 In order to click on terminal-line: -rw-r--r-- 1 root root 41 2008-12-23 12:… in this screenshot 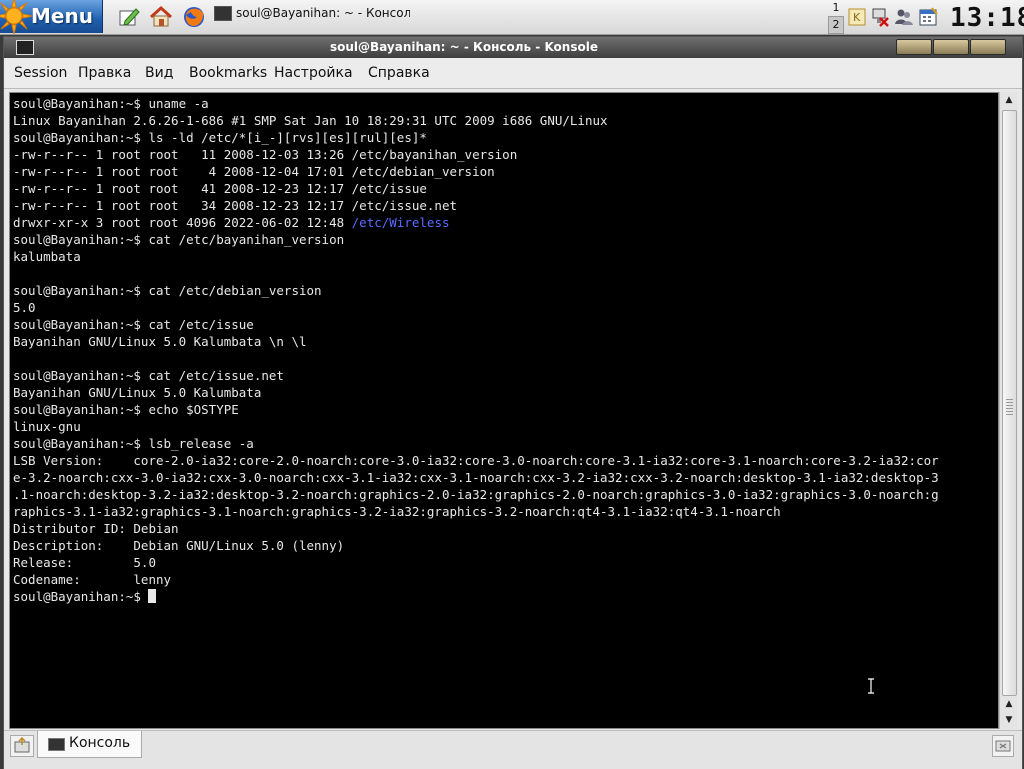, I will do `click(220, 188)`.